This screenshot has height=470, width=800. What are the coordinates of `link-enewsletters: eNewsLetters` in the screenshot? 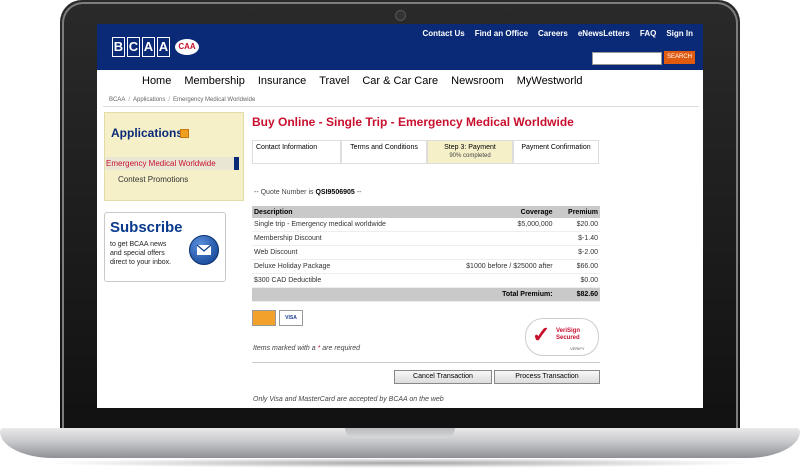 It's located at (604, 33).